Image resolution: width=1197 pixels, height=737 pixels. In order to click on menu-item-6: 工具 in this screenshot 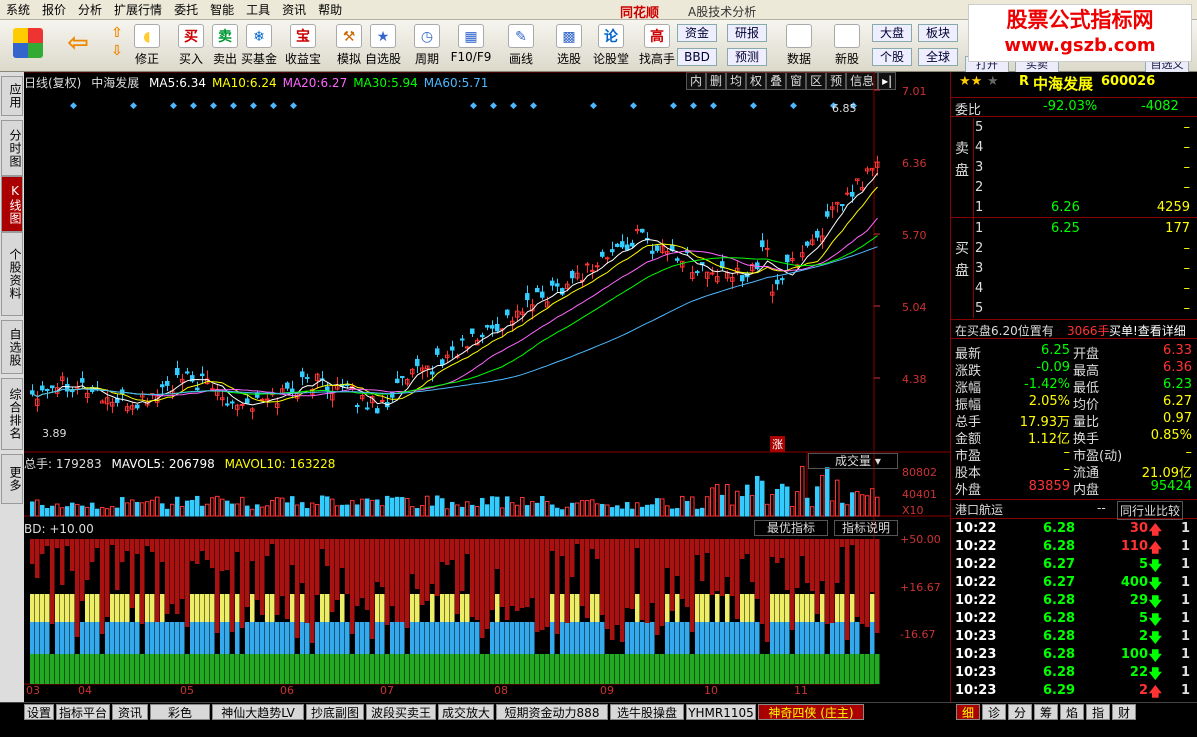, I will do `click(258, 10)`.